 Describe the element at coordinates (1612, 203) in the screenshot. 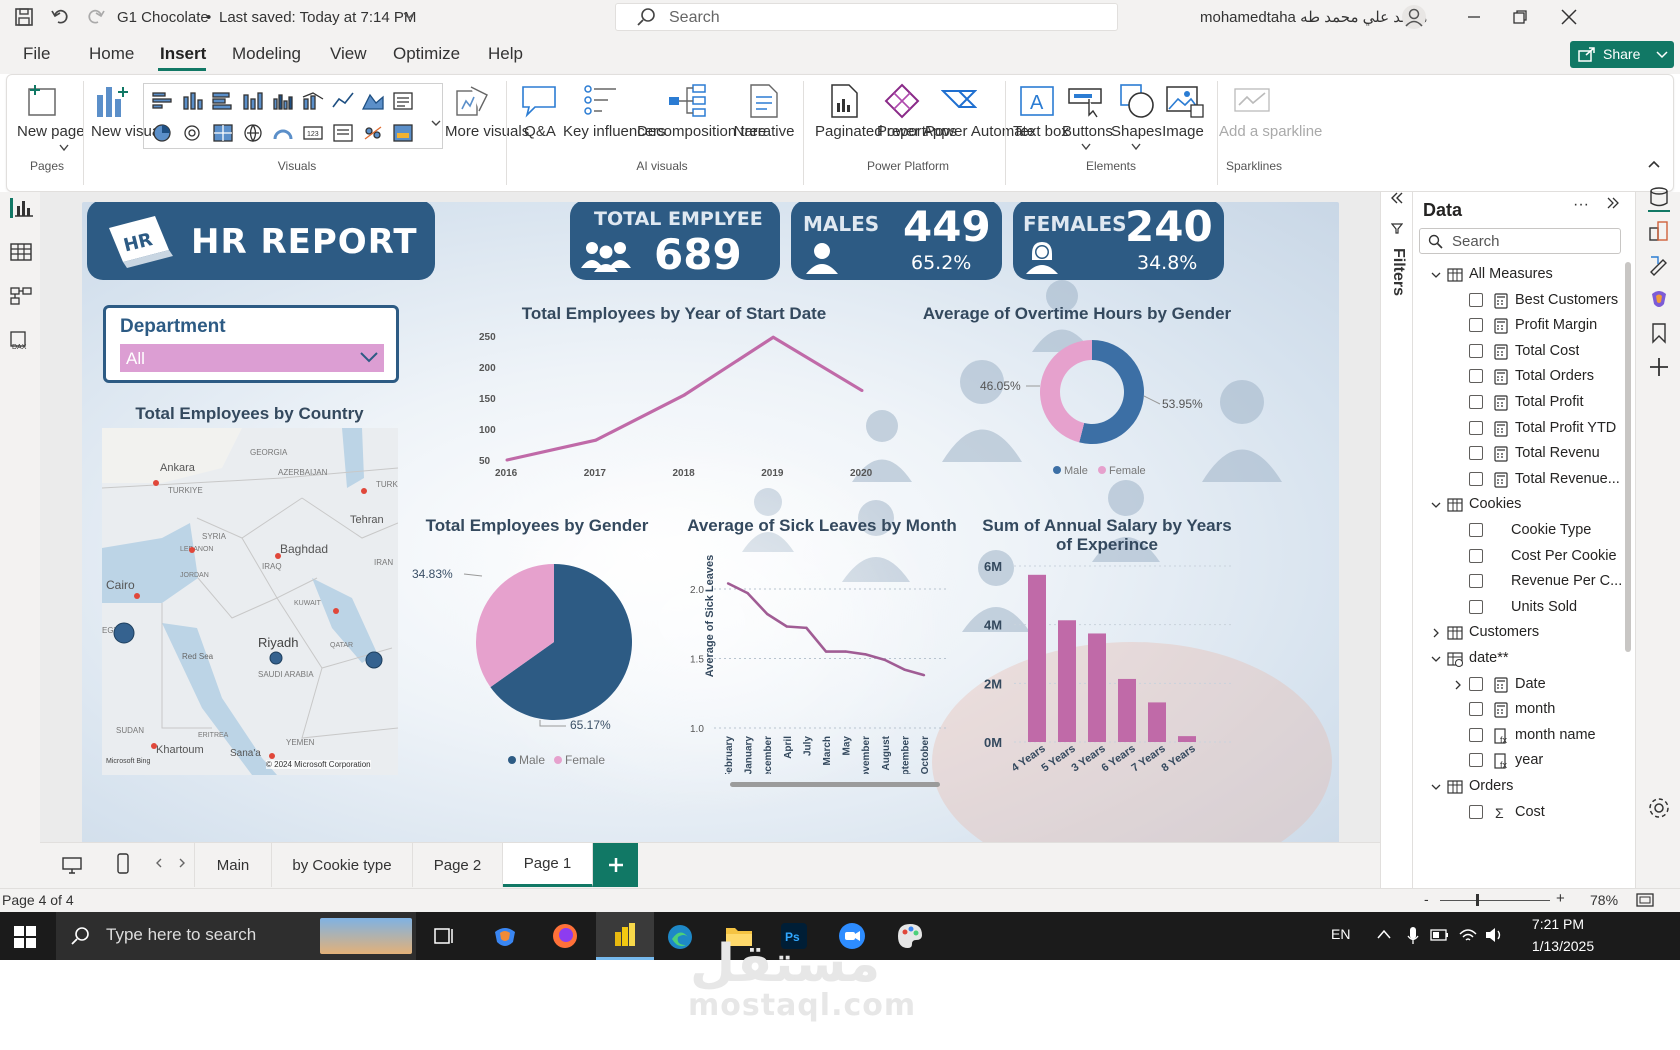

I see `collapse-pane-icon` at that location.